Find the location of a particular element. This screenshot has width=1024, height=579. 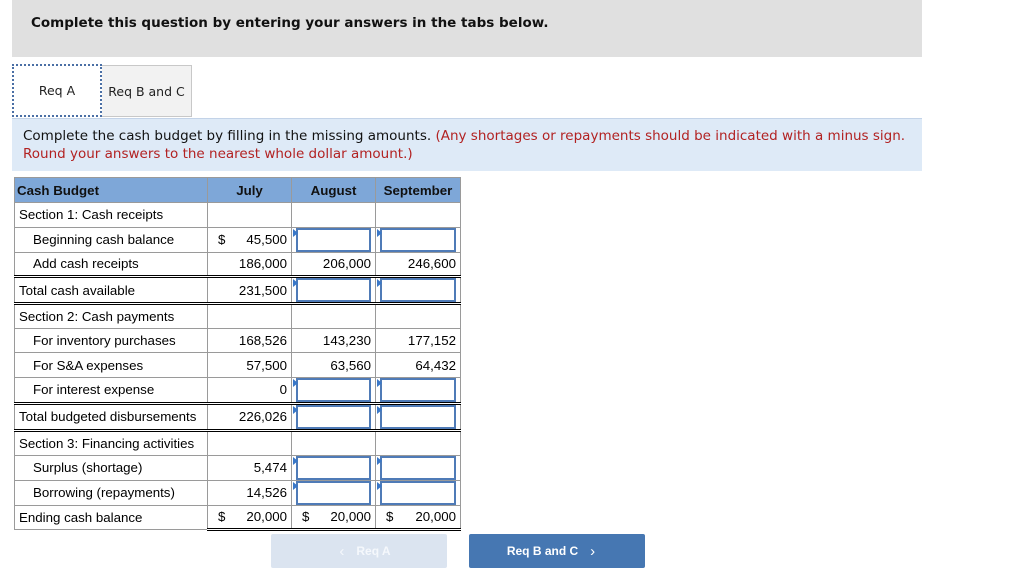

september-surplus-input is located at coordinates (418, 467).